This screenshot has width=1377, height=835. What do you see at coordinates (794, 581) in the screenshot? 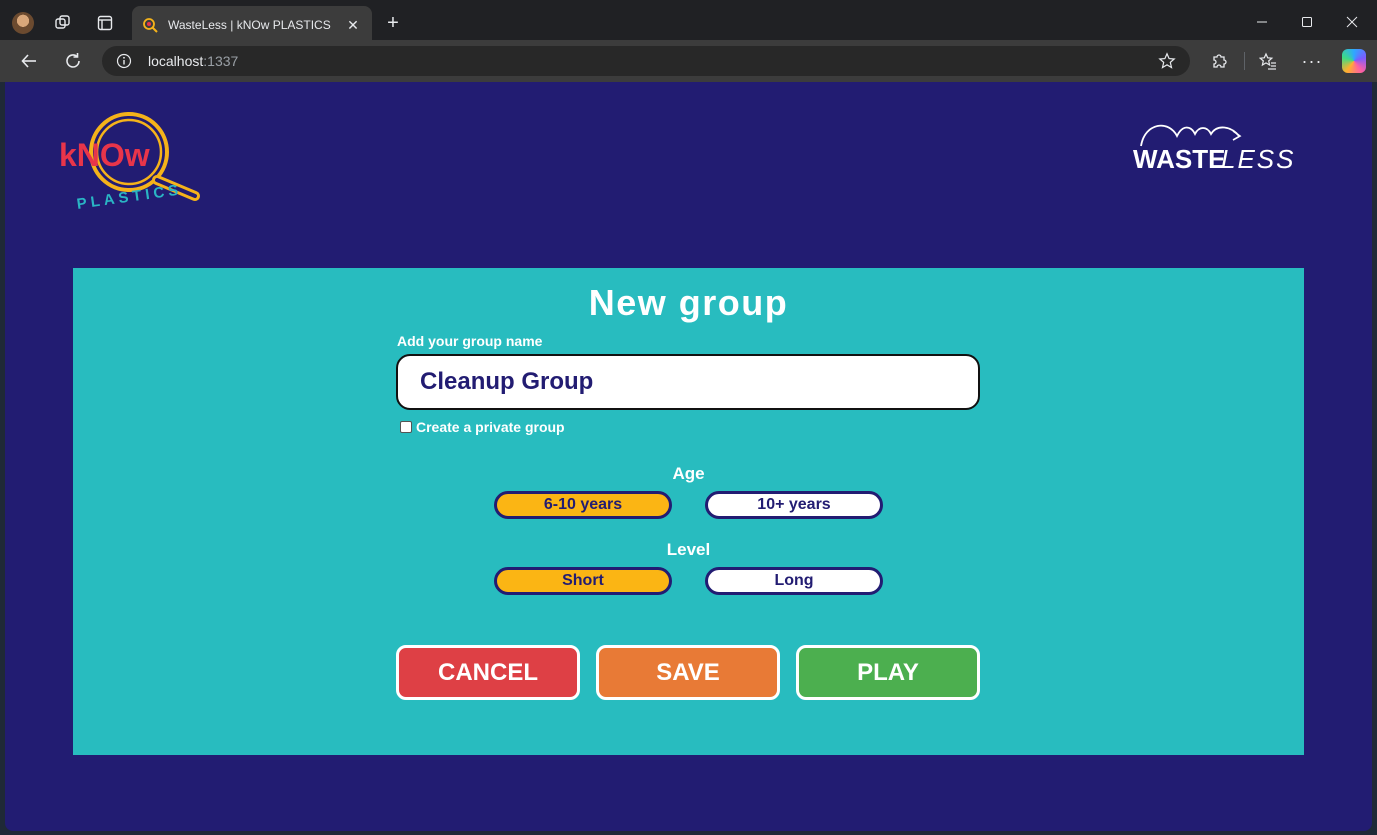
I see `level-option-long: Long` at bounding box center [794, 581].